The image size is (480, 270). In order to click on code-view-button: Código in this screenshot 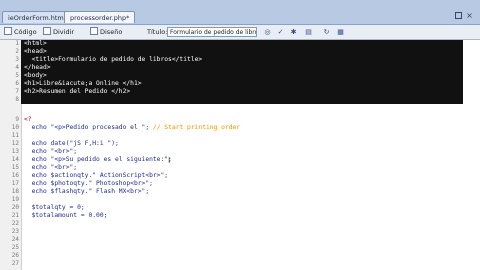, I will do `click(20, 32)`.